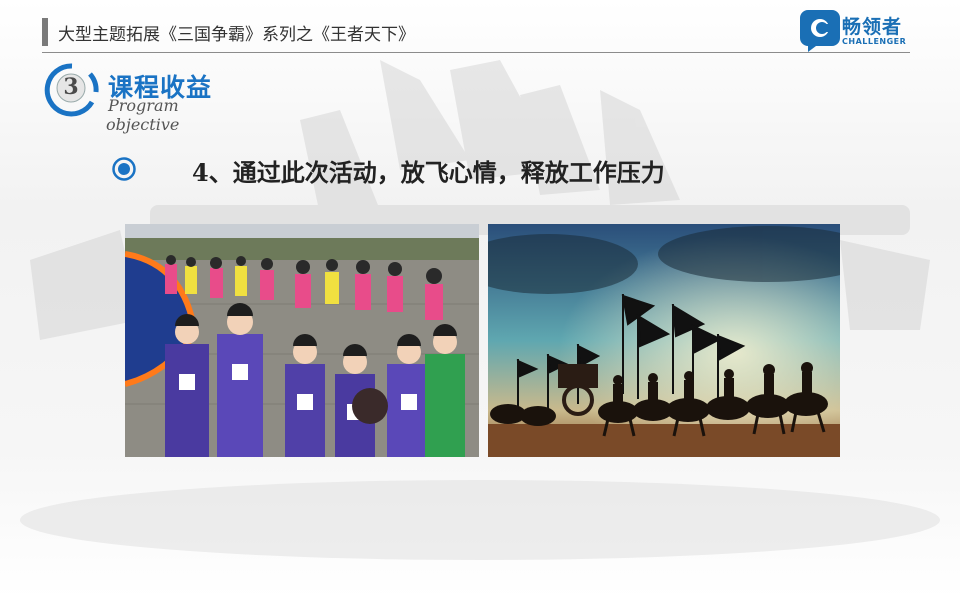 Image resolution: width=960 pixels, height=598 pixels. What do you see at coordinates (428, 172) in the screenshot?
I see `benefit-point-text: 4、通过此次活动，放飞心情，释放工作压力` at bounding box center [428, 172].